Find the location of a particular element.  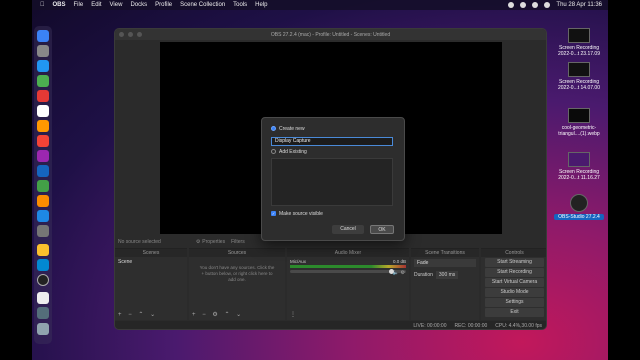

properties-button: Properties is located at coordinates (213, 242).